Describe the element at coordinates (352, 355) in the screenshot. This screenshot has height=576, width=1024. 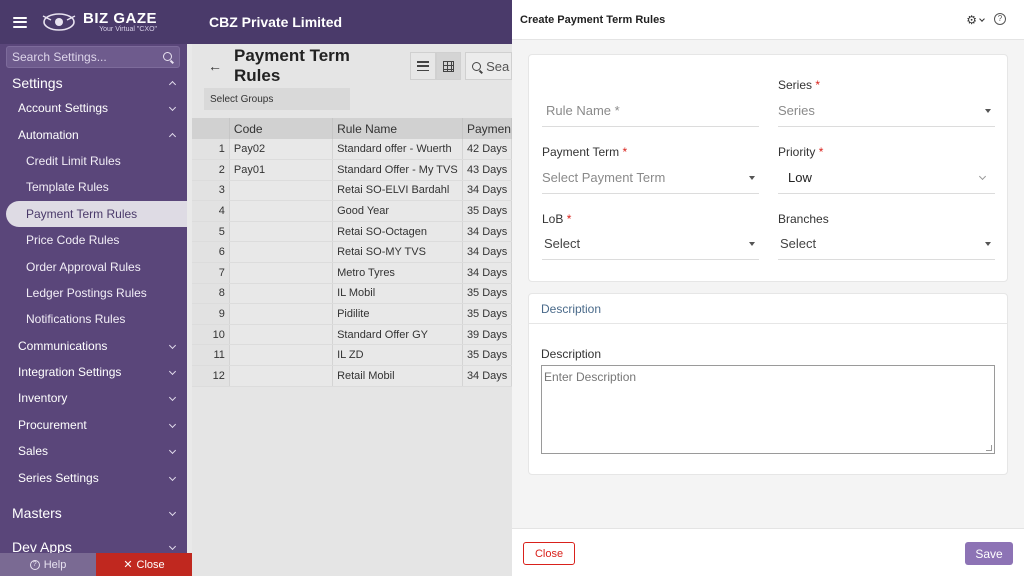
I see `table-row: 11 IL ZD 35 Days` at that location.